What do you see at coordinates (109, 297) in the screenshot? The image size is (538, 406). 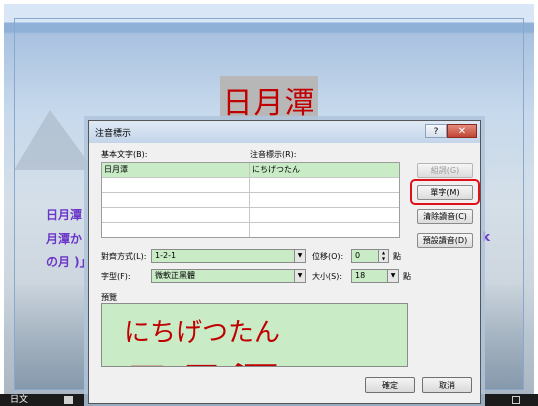 I see `preview-label: 預覽` at bounding box center [109, 297].